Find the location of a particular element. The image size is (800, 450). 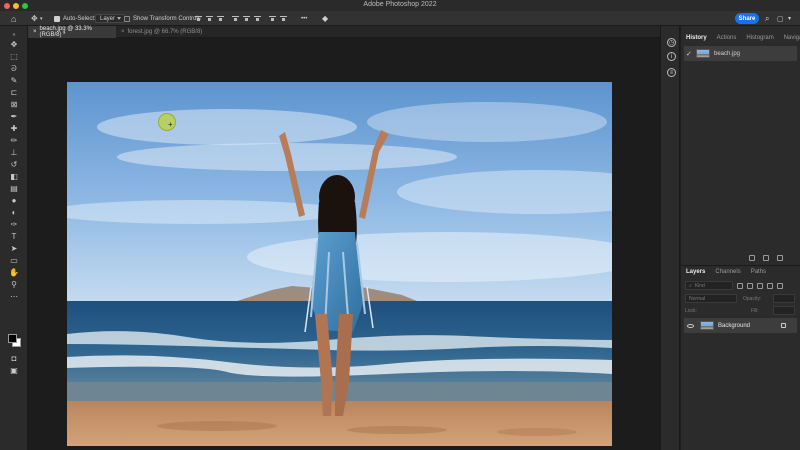

show-transform-label: Show Transform Controls is located at coordinates (167, 18).